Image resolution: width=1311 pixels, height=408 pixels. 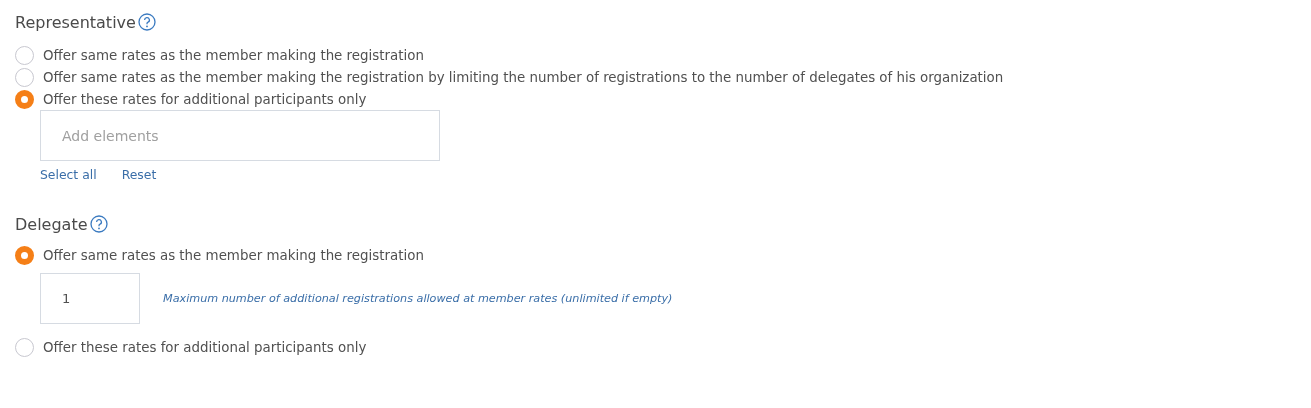 I want to click on hint-text: Maximum number of additional registrations allowed at member rates (unlimited if empty), so click(x=418, y=298).